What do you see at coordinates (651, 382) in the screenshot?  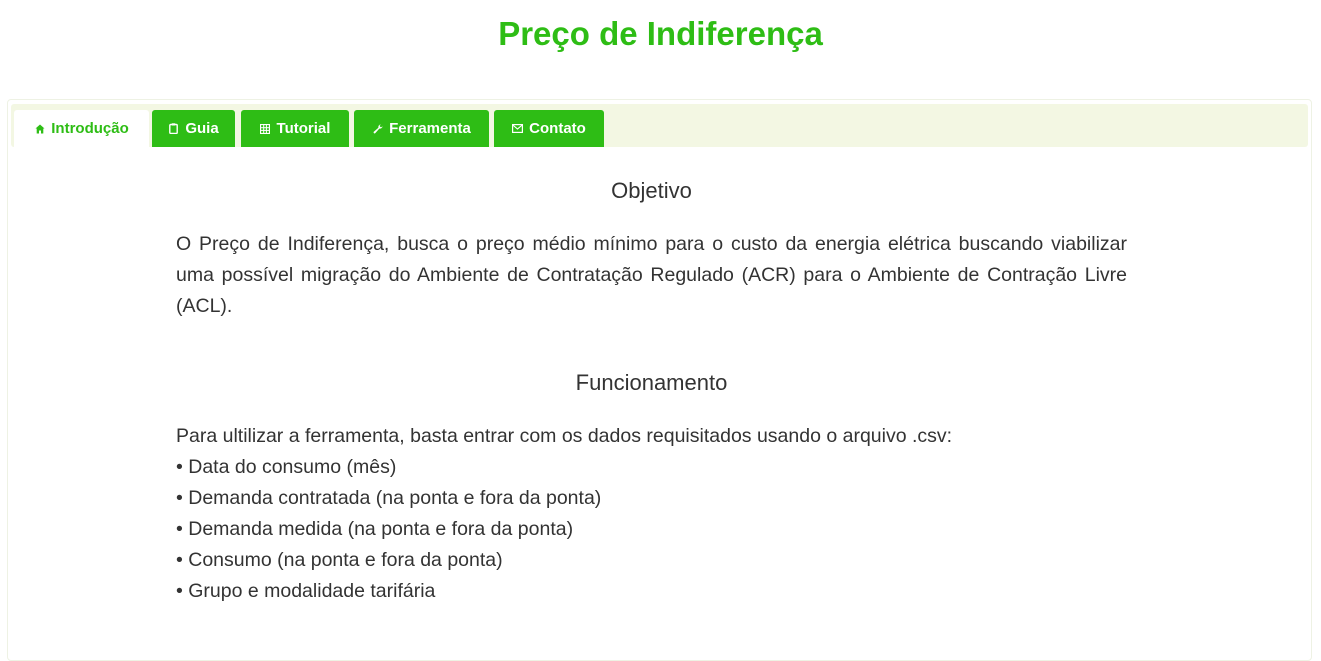 I see `funcionamento-heading: Funcionamento` at bounding box center [651, 382].